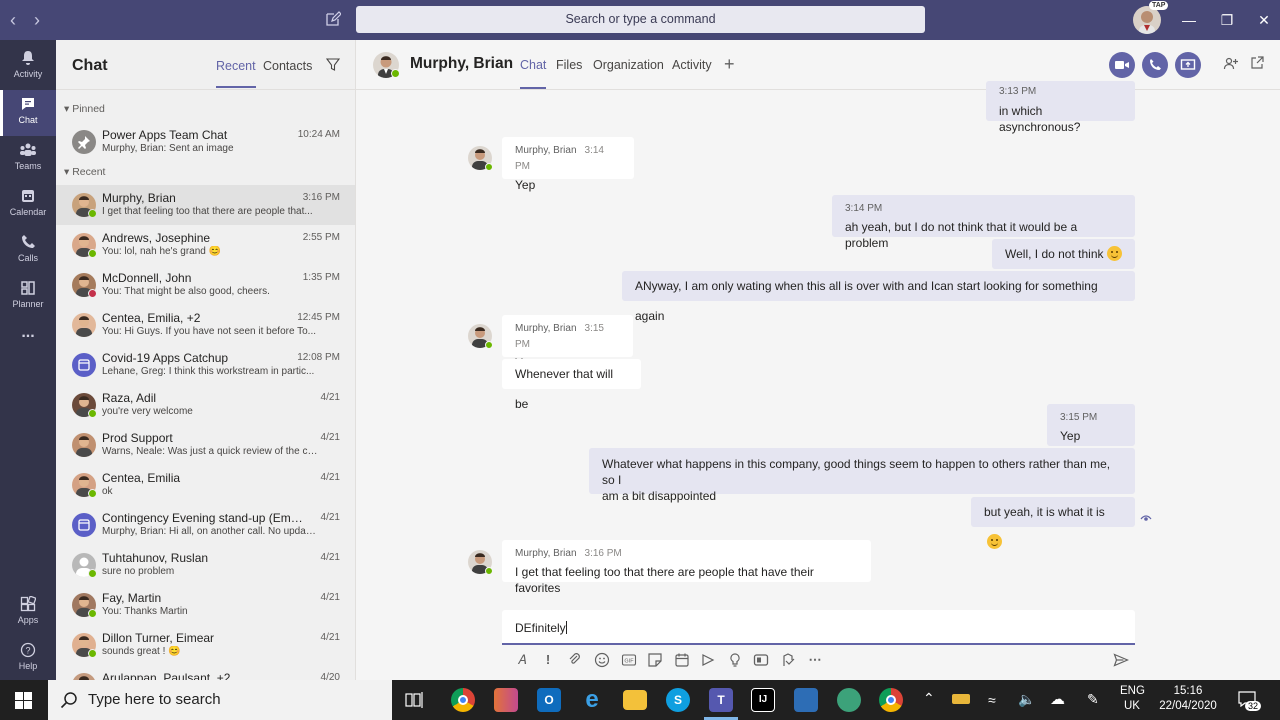  I want to click on gif-icon: GIF, so click(629, 660).